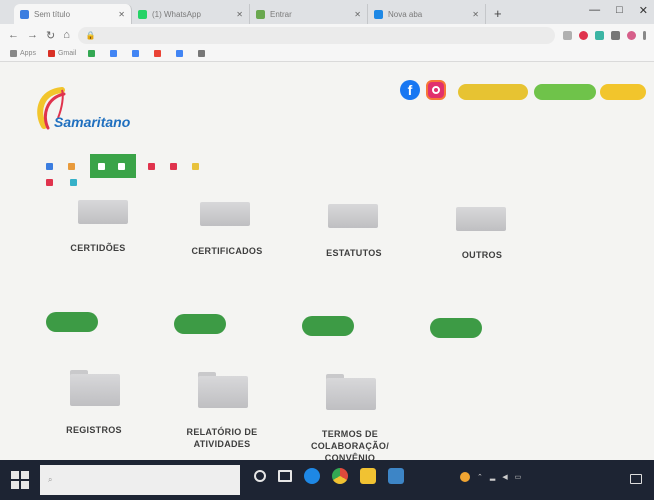 This screenshot has width=654, height=500. I want to click on main-nav, so click(124, 166).